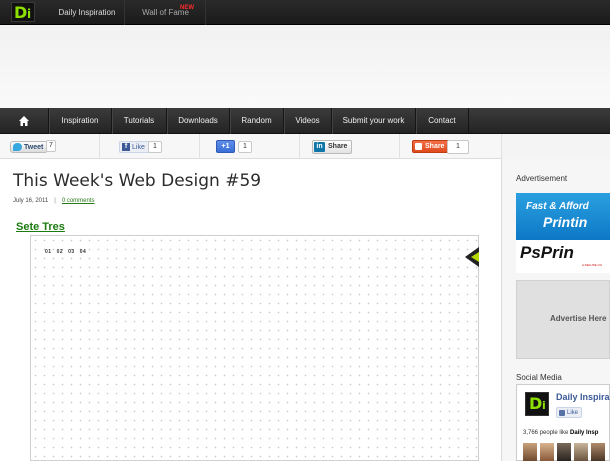  Describe the element at coordinates (565, 222) in the screenshot. I see `ad-banner-line2: Printin` at that location.